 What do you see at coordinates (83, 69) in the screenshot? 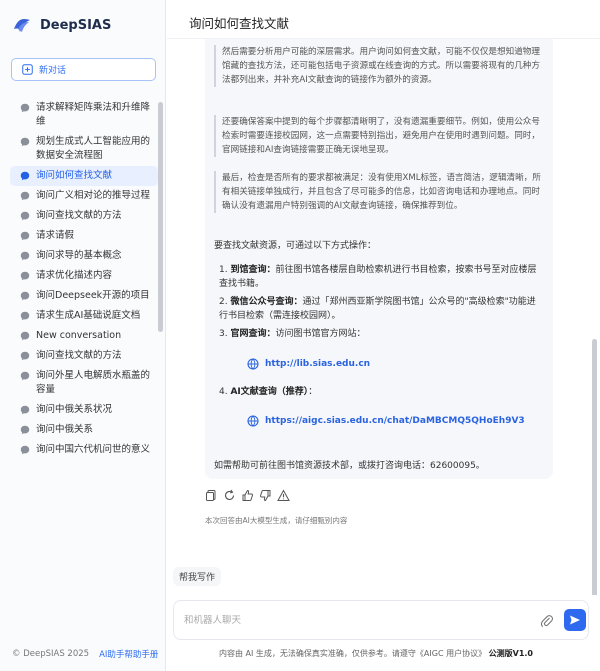
I see `new-chat-button: 新对话` at bounding box center [83, 69].